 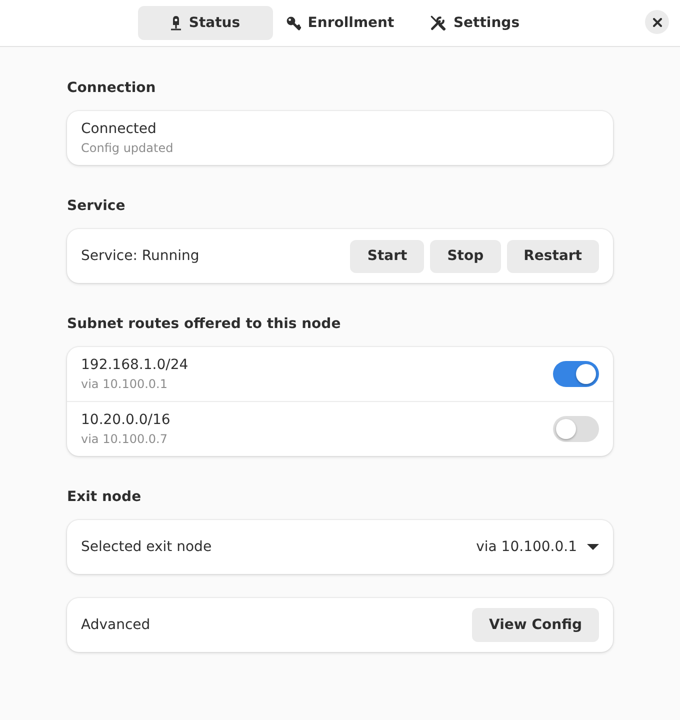 What do you see at coordinates (127, 148) in the screenshot?
I see `status-subtitle: Config updated` at bounding box center [127, 148].